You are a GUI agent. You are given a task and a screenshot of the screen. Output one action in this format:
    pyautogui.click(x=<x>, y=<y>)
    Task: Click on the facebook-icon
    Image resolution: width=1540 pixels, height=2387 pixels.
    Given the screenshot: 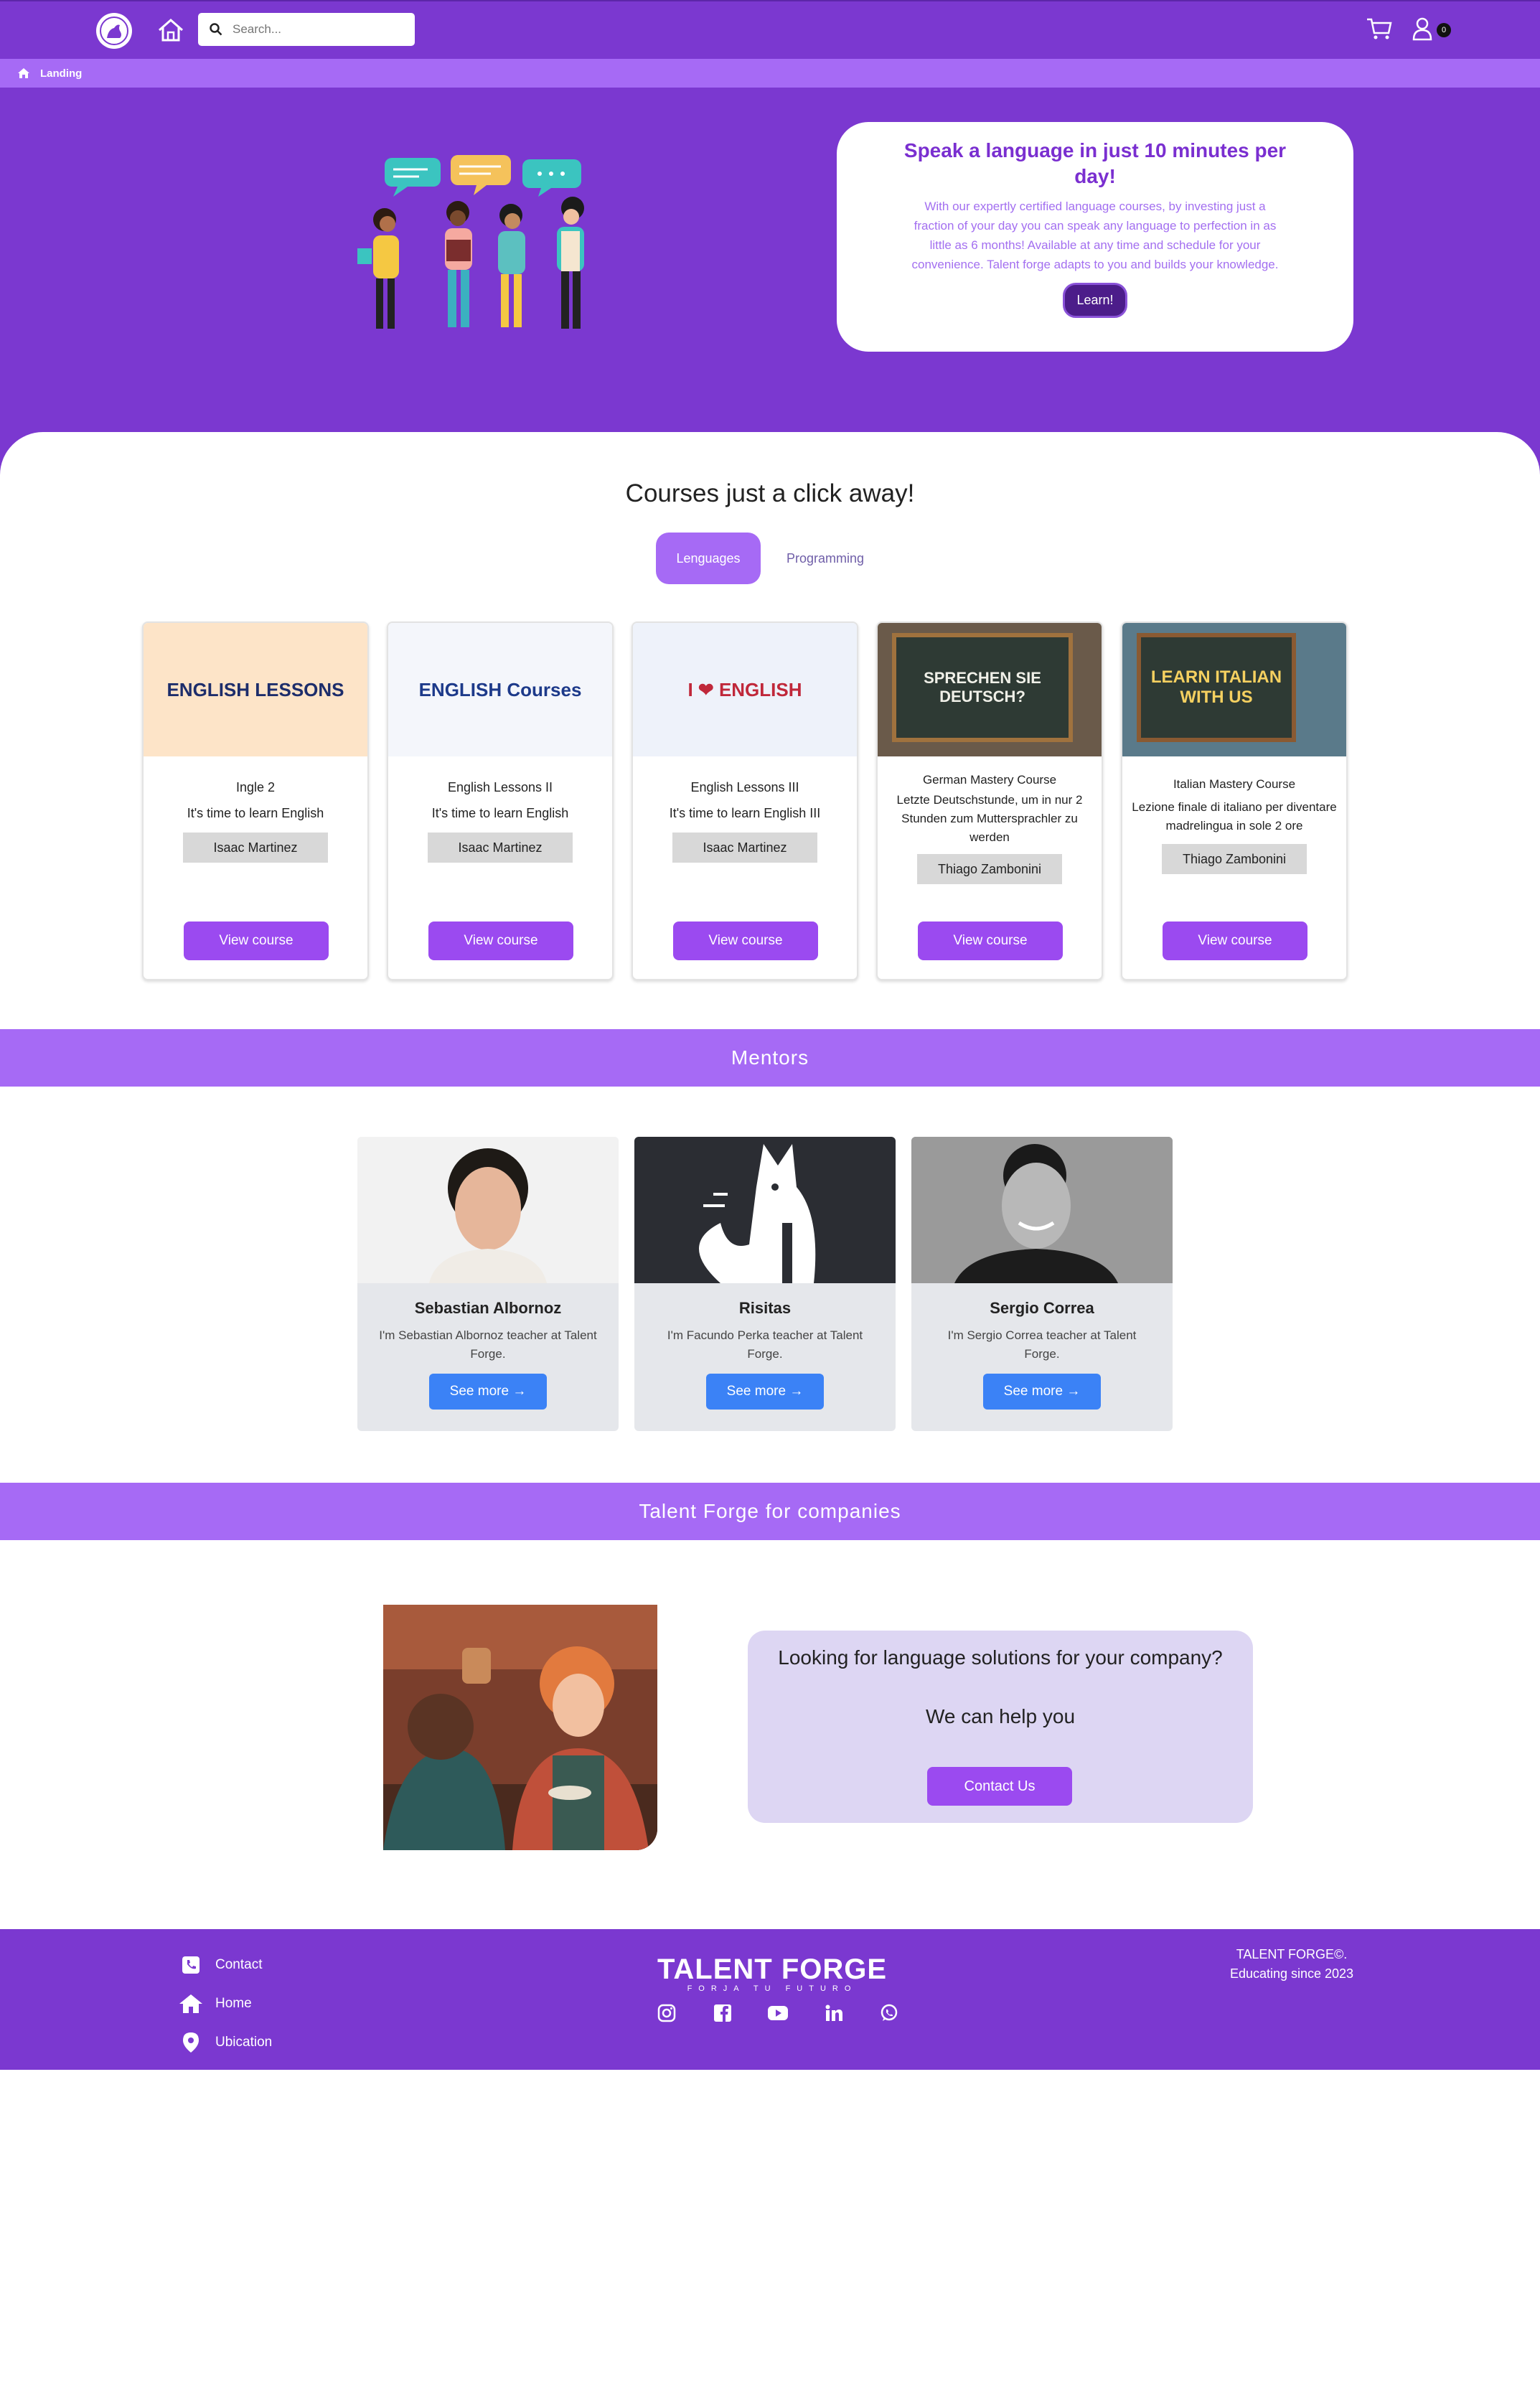 What is the action you would take?
    pyautogui.click(x=722, y=2013)
    